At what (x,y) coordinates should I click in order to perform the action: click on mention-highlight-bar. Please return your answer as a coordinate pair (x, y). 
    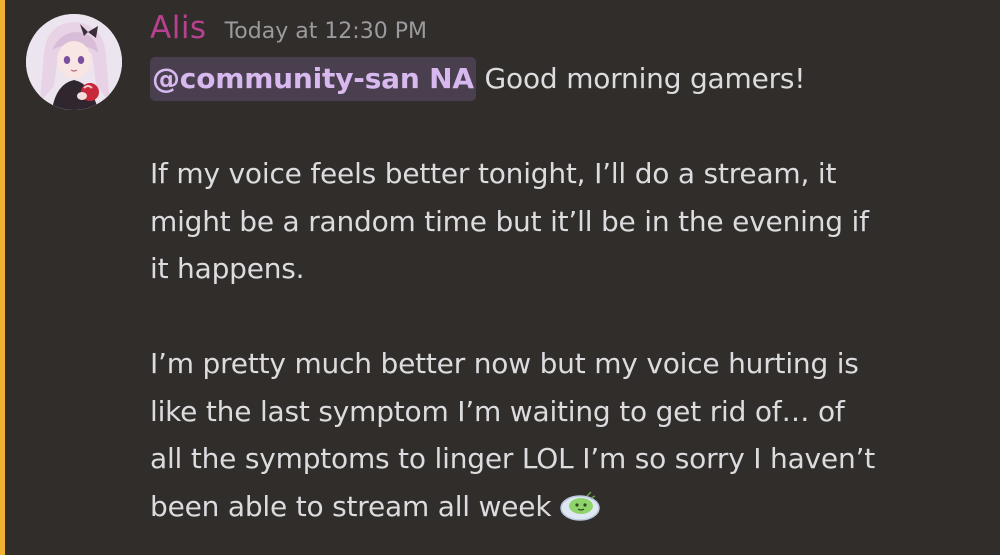
    Looking at the image, I should click on (2, 277).